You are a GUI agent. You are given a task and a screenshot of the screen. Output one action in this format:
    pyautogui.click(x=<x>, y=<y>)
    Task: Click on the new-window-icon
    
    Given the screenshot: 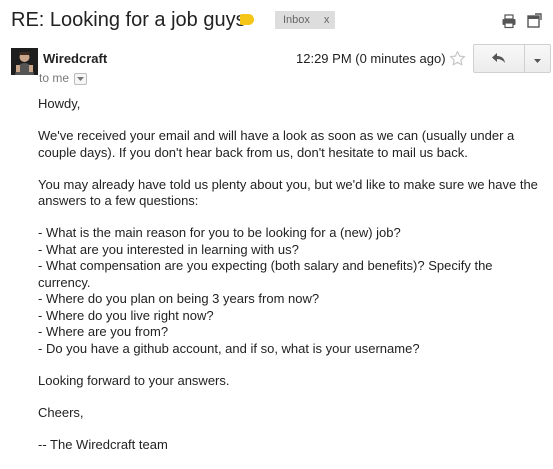 What is the action you would take?
    pyautogui.click(x=534, y=20)
    